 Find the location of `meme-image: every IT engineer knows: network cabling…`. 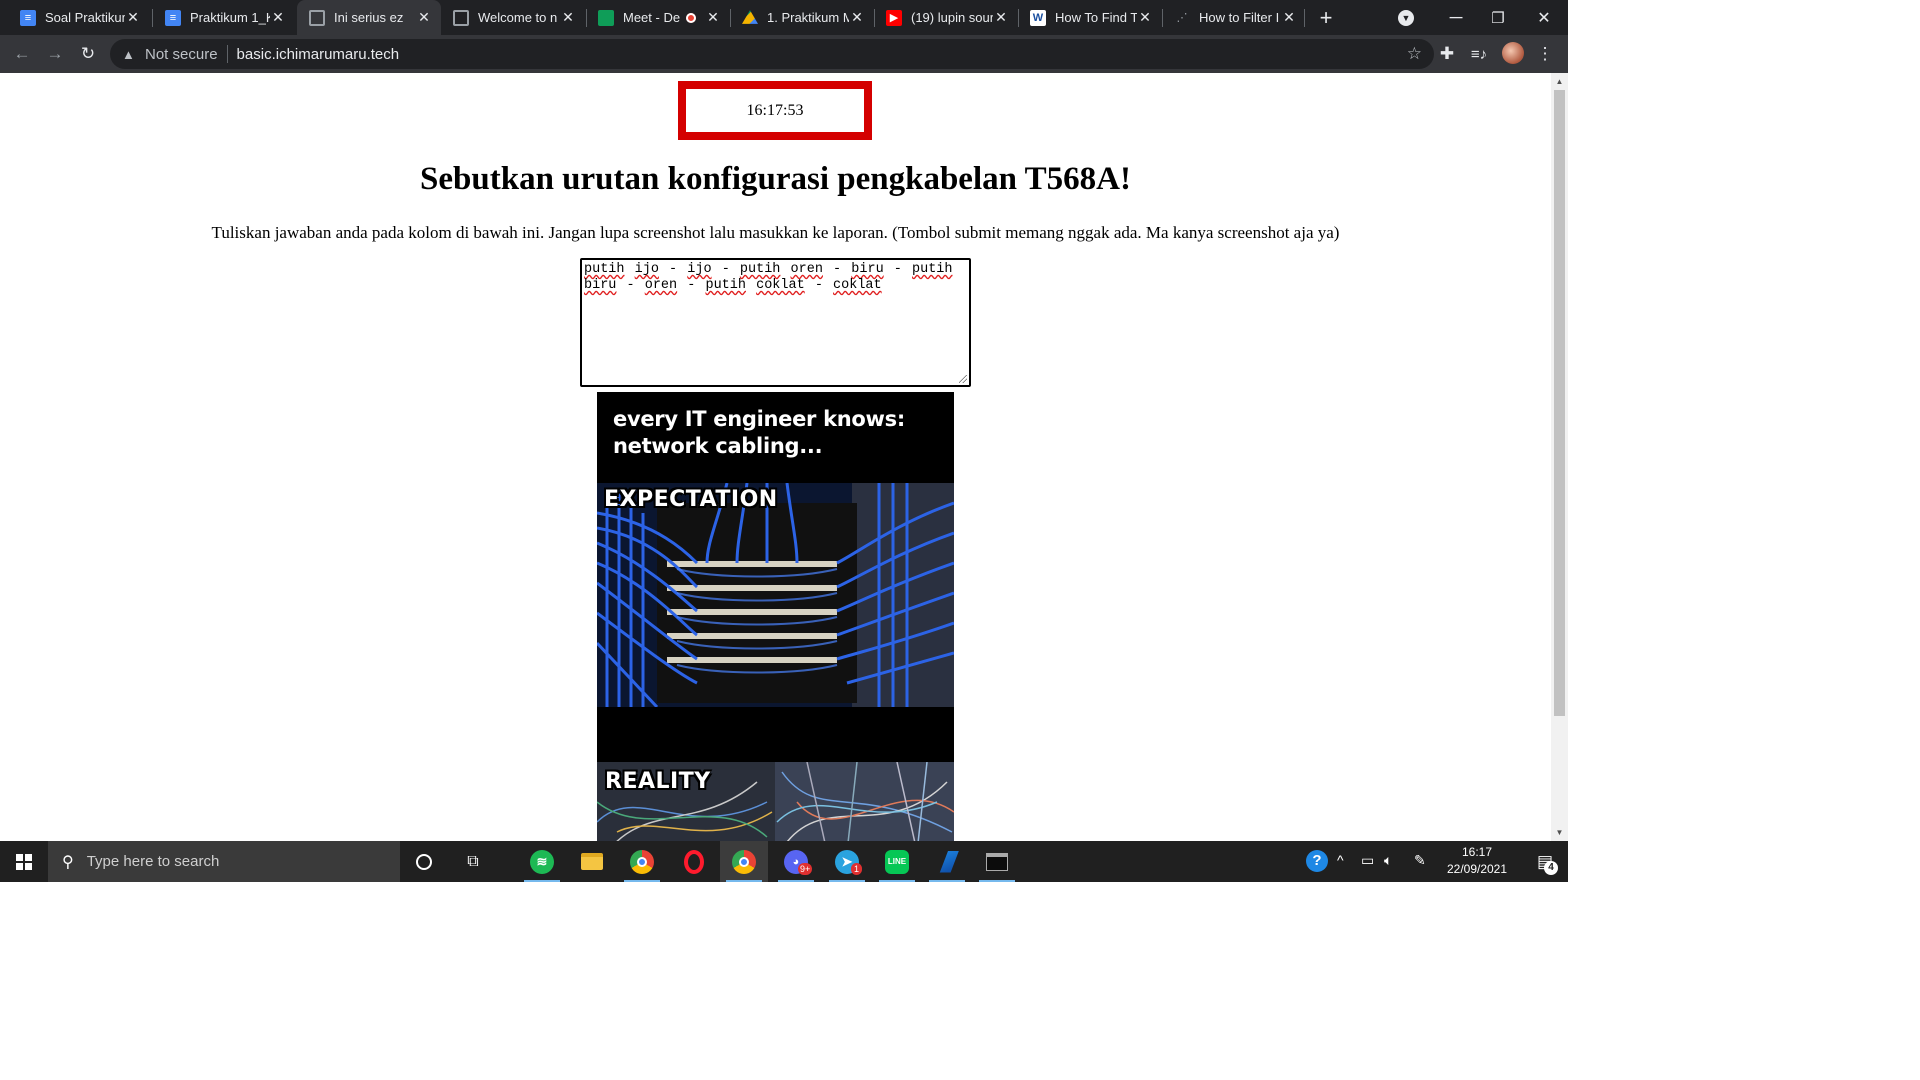

meme-image: every IT engineer knows: network cabling… is located at coordinates (775, 616).